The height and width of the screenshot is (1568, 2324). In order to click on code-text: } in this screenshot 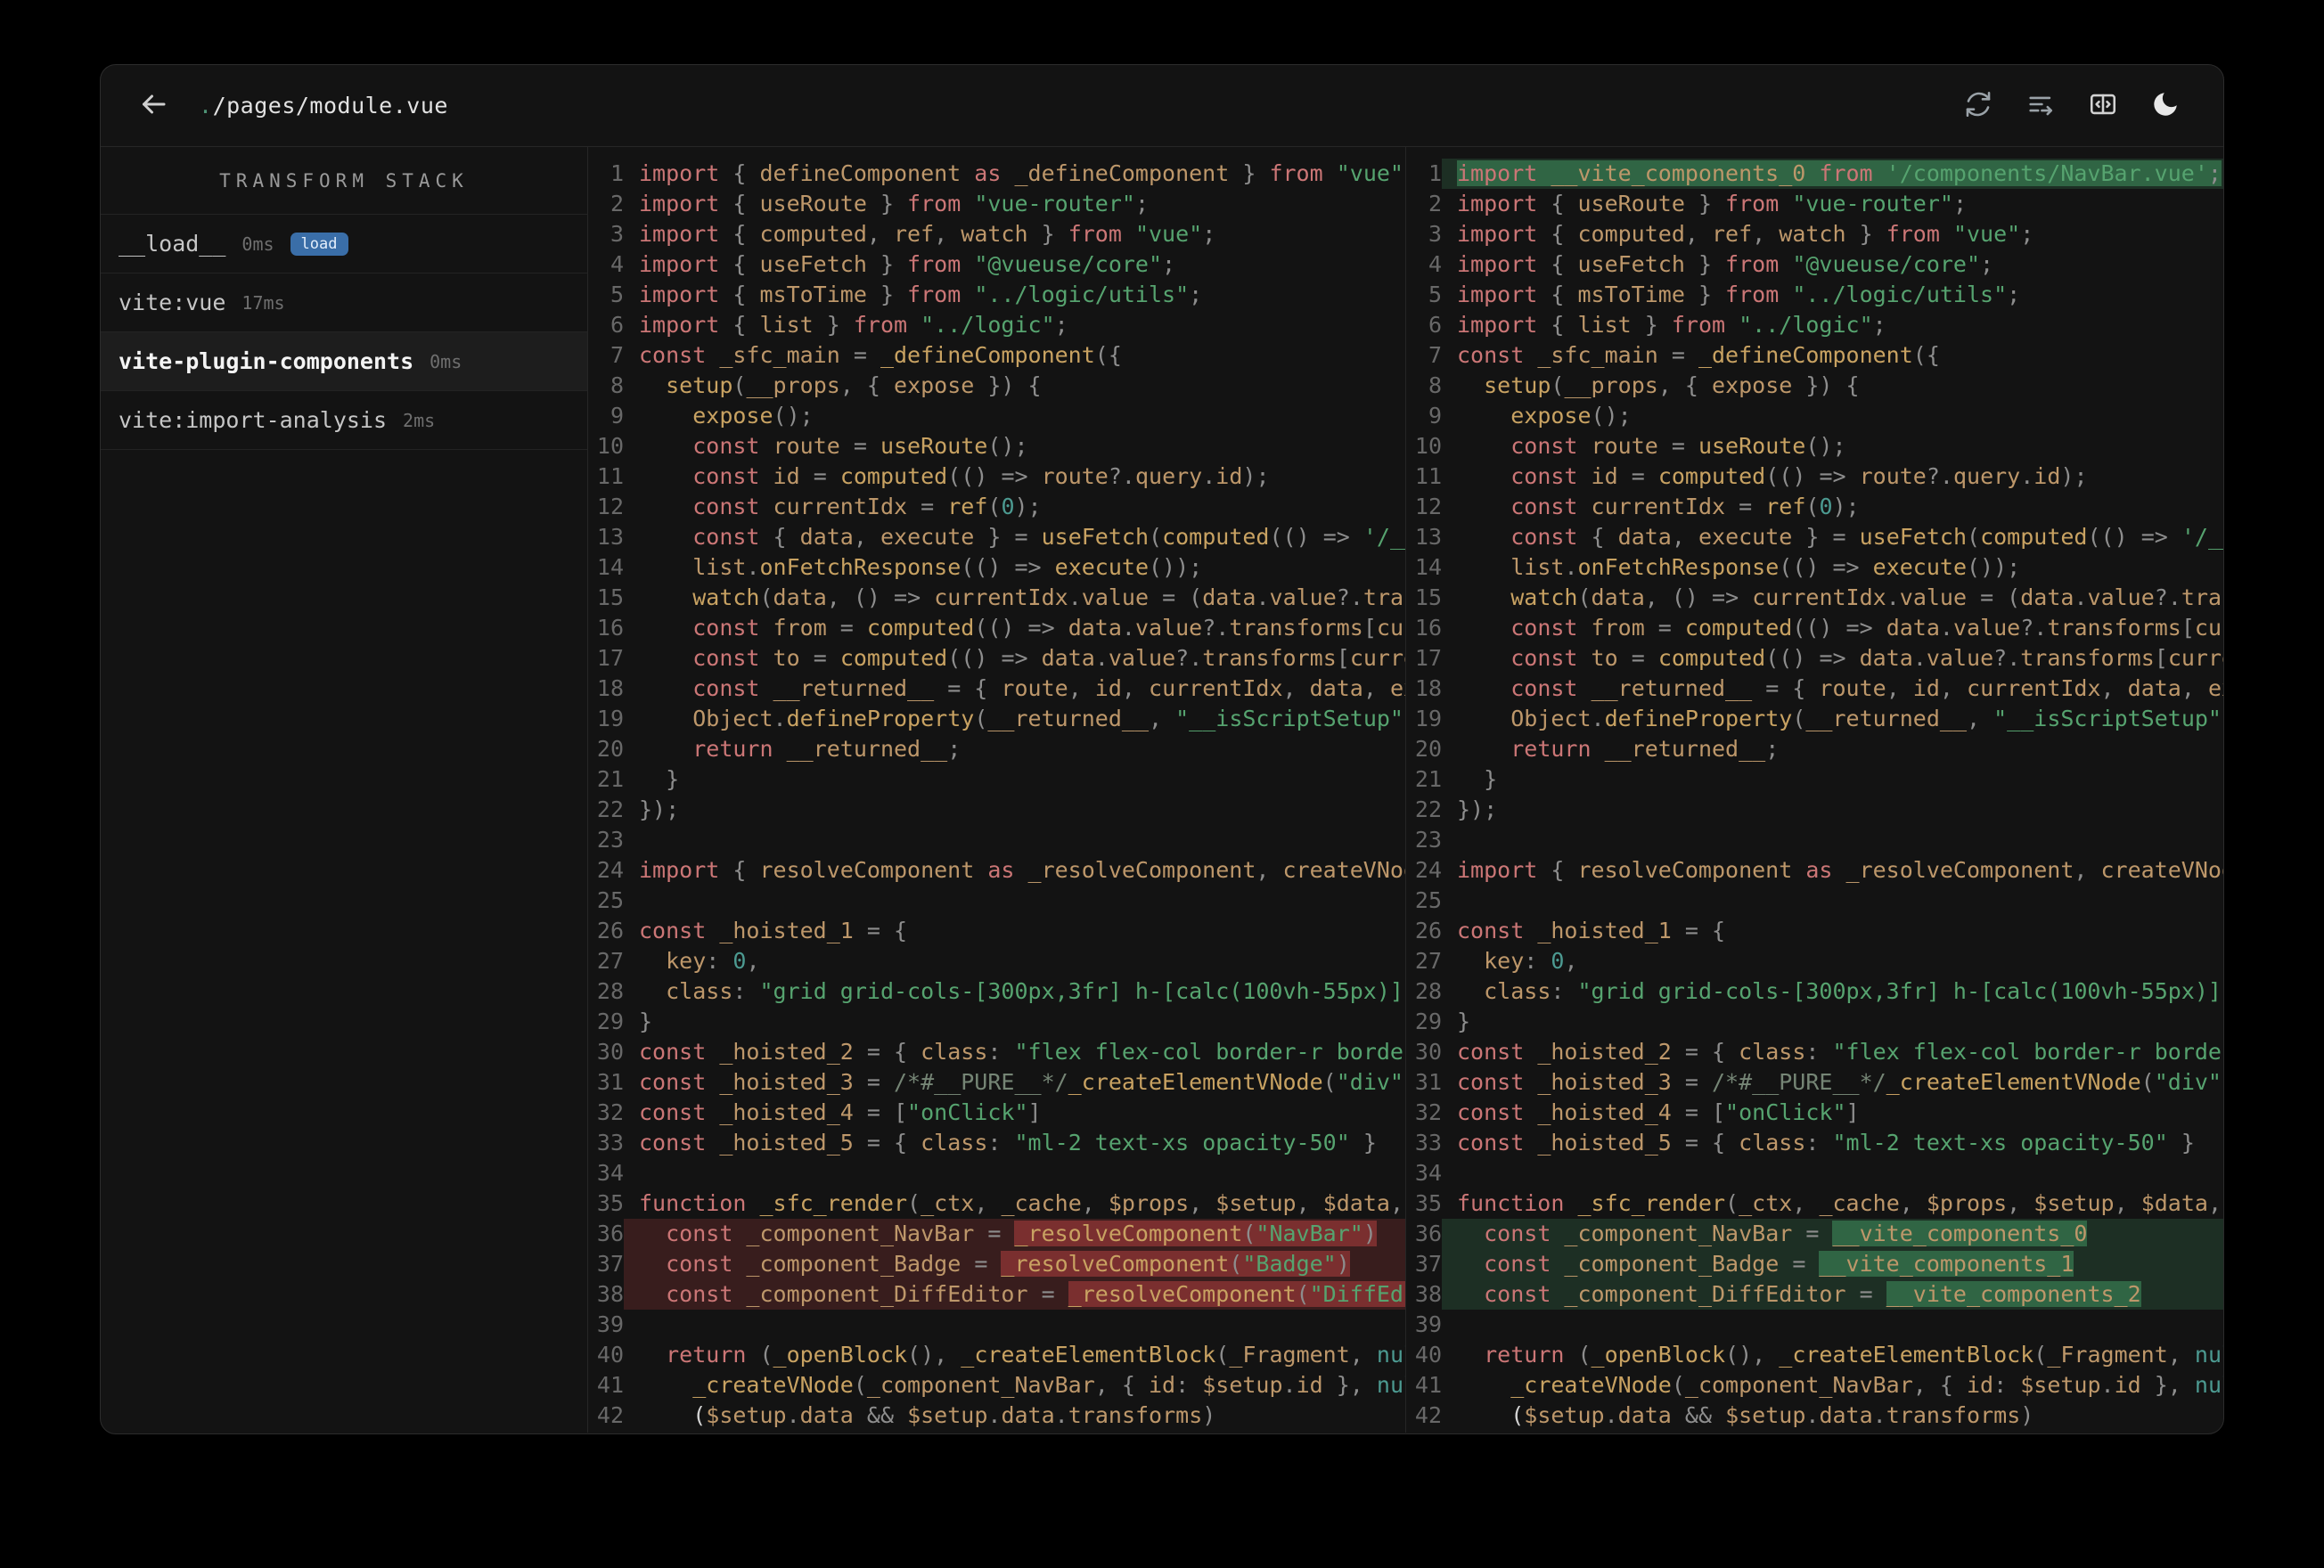, I will do `click(1464, 1021)`.